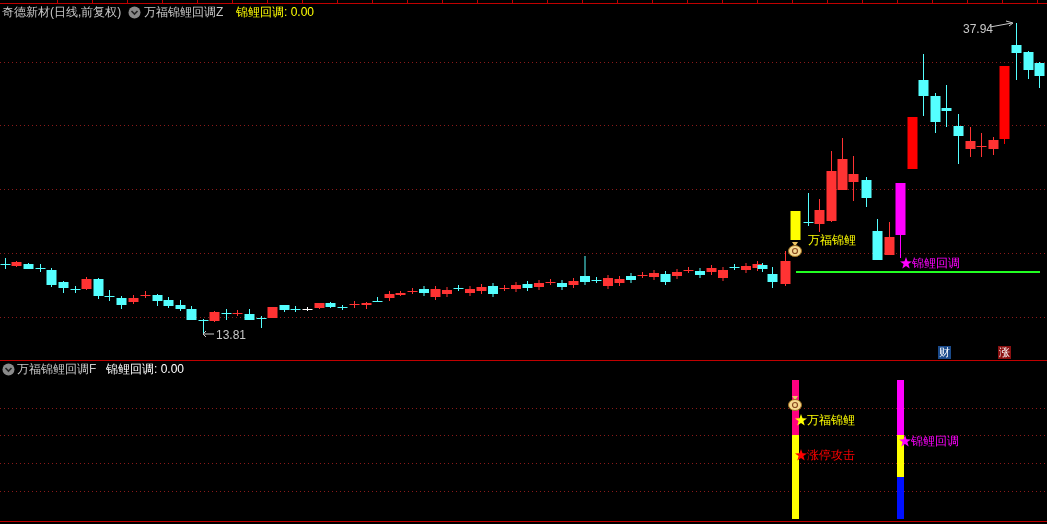 This screenshot has width=1047, height=524. I want to click on chart-title: 奇德新材(日线,前复权), so click(62, 12).